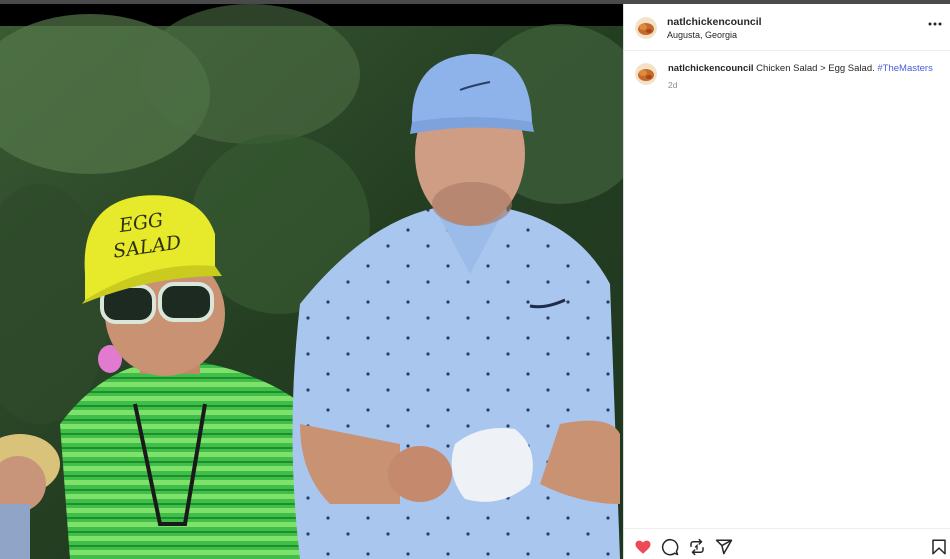 The width and height of the screenshot is (950, 559). I want to click on repost-button, so click(697, 547).